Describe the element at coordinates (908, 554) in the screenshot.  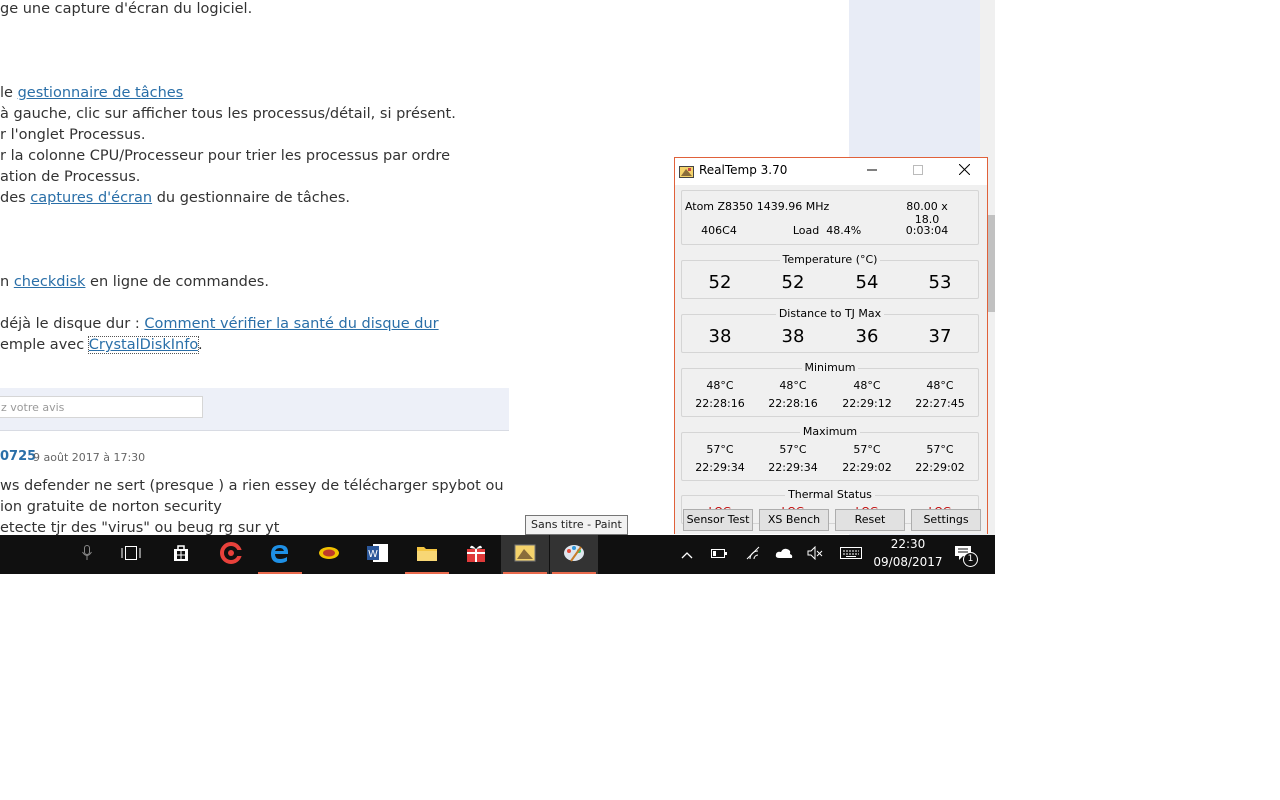
I see `taskbar-clock: 22:30 09/08/2017` at that location.